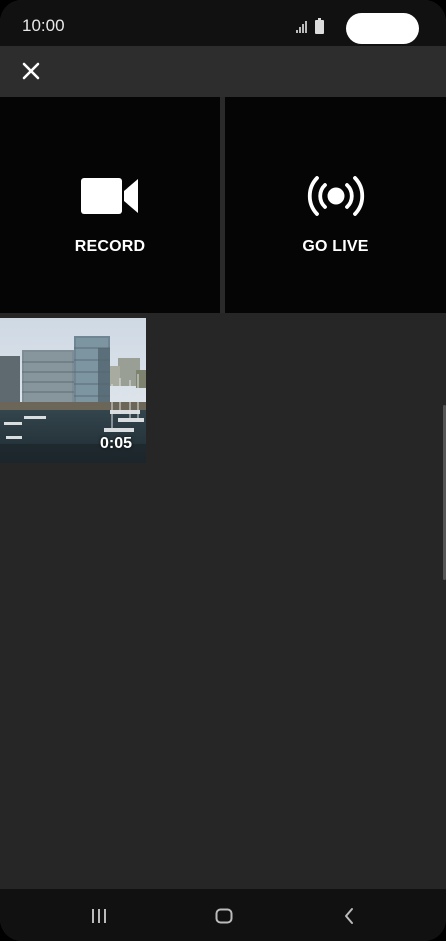  Describe the element at coordinates (382, 28) in the screenshot. I see `camera-cutout` at that location.